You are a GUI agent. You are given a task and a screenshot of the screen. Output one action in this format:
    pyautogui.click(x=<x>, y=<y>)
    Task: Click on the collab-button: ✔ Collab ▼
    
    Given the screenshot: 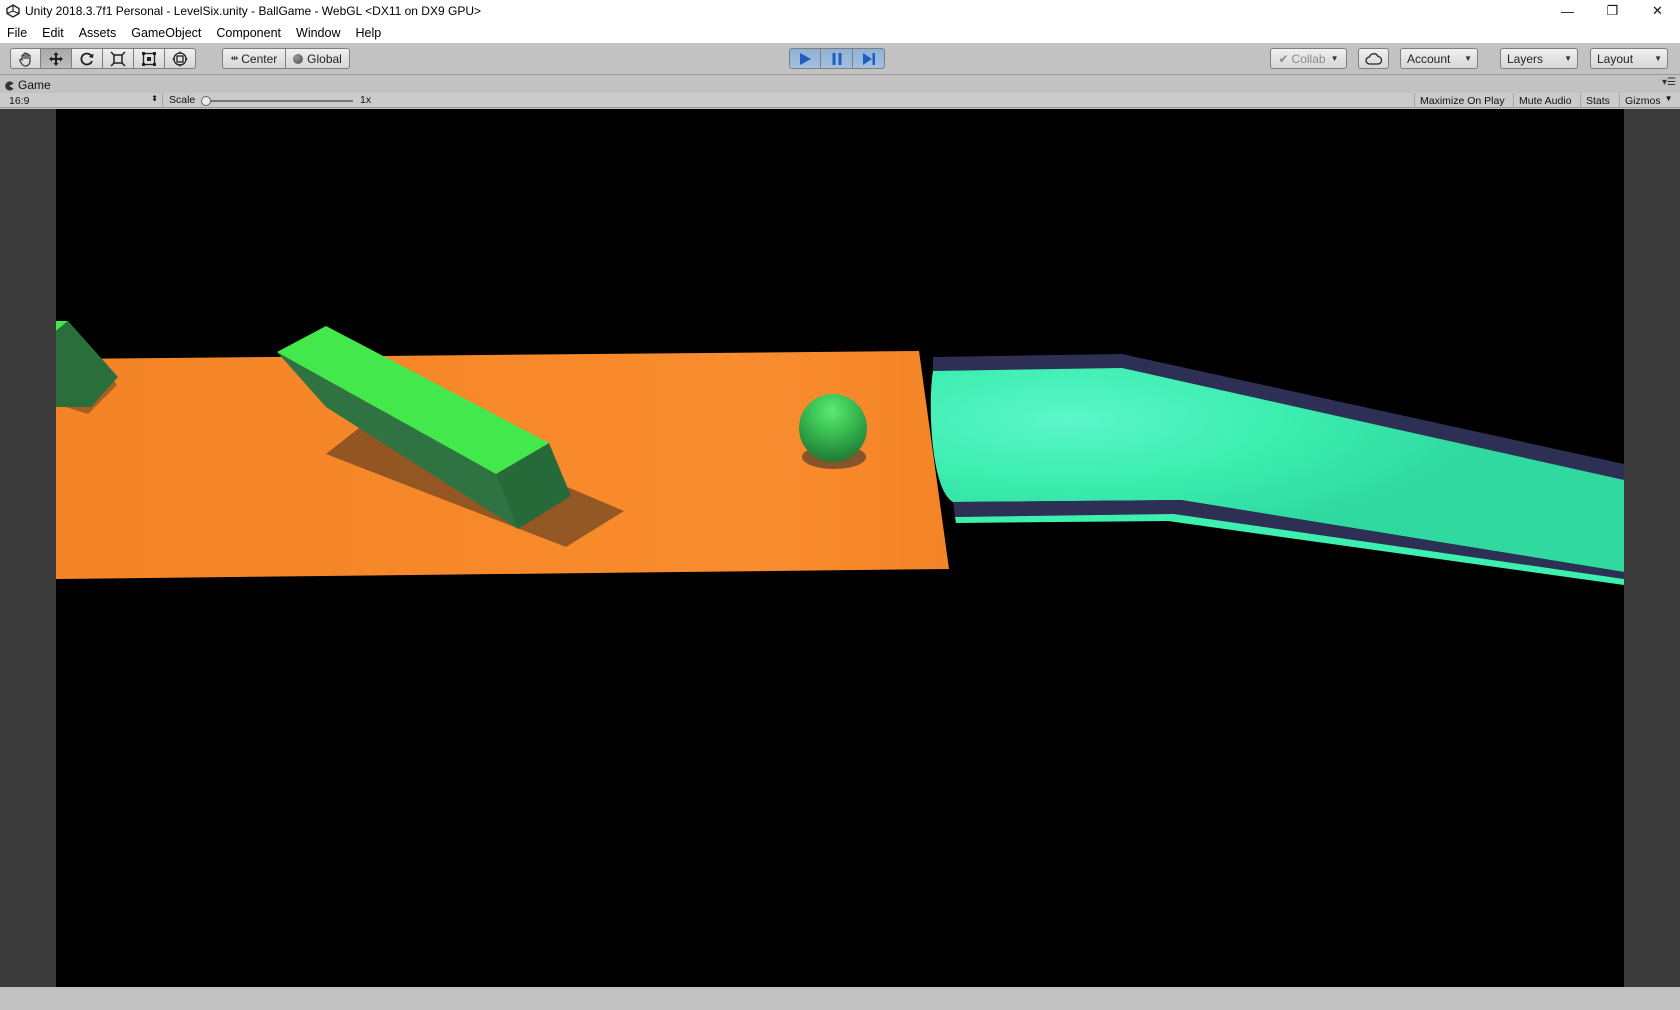 What is the action you would take?
    pyautogui.click(x=1308, y=58)
    